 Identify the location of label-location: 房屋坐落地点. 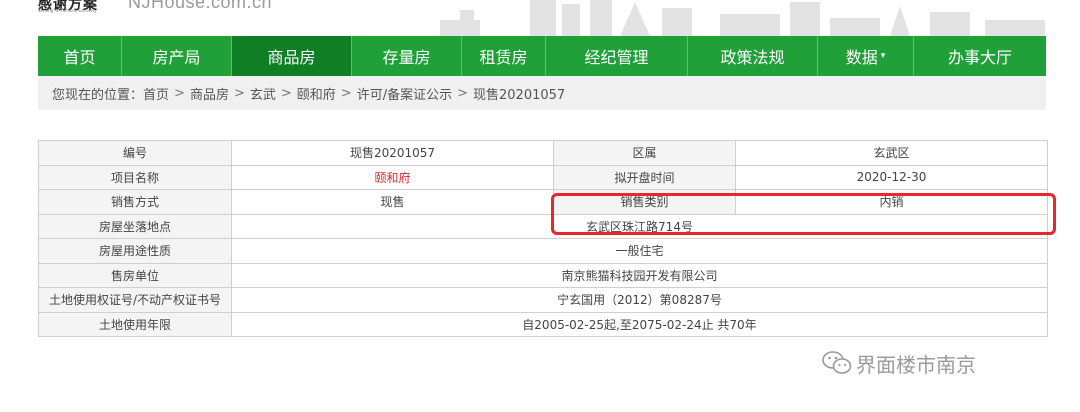
(135, 226).